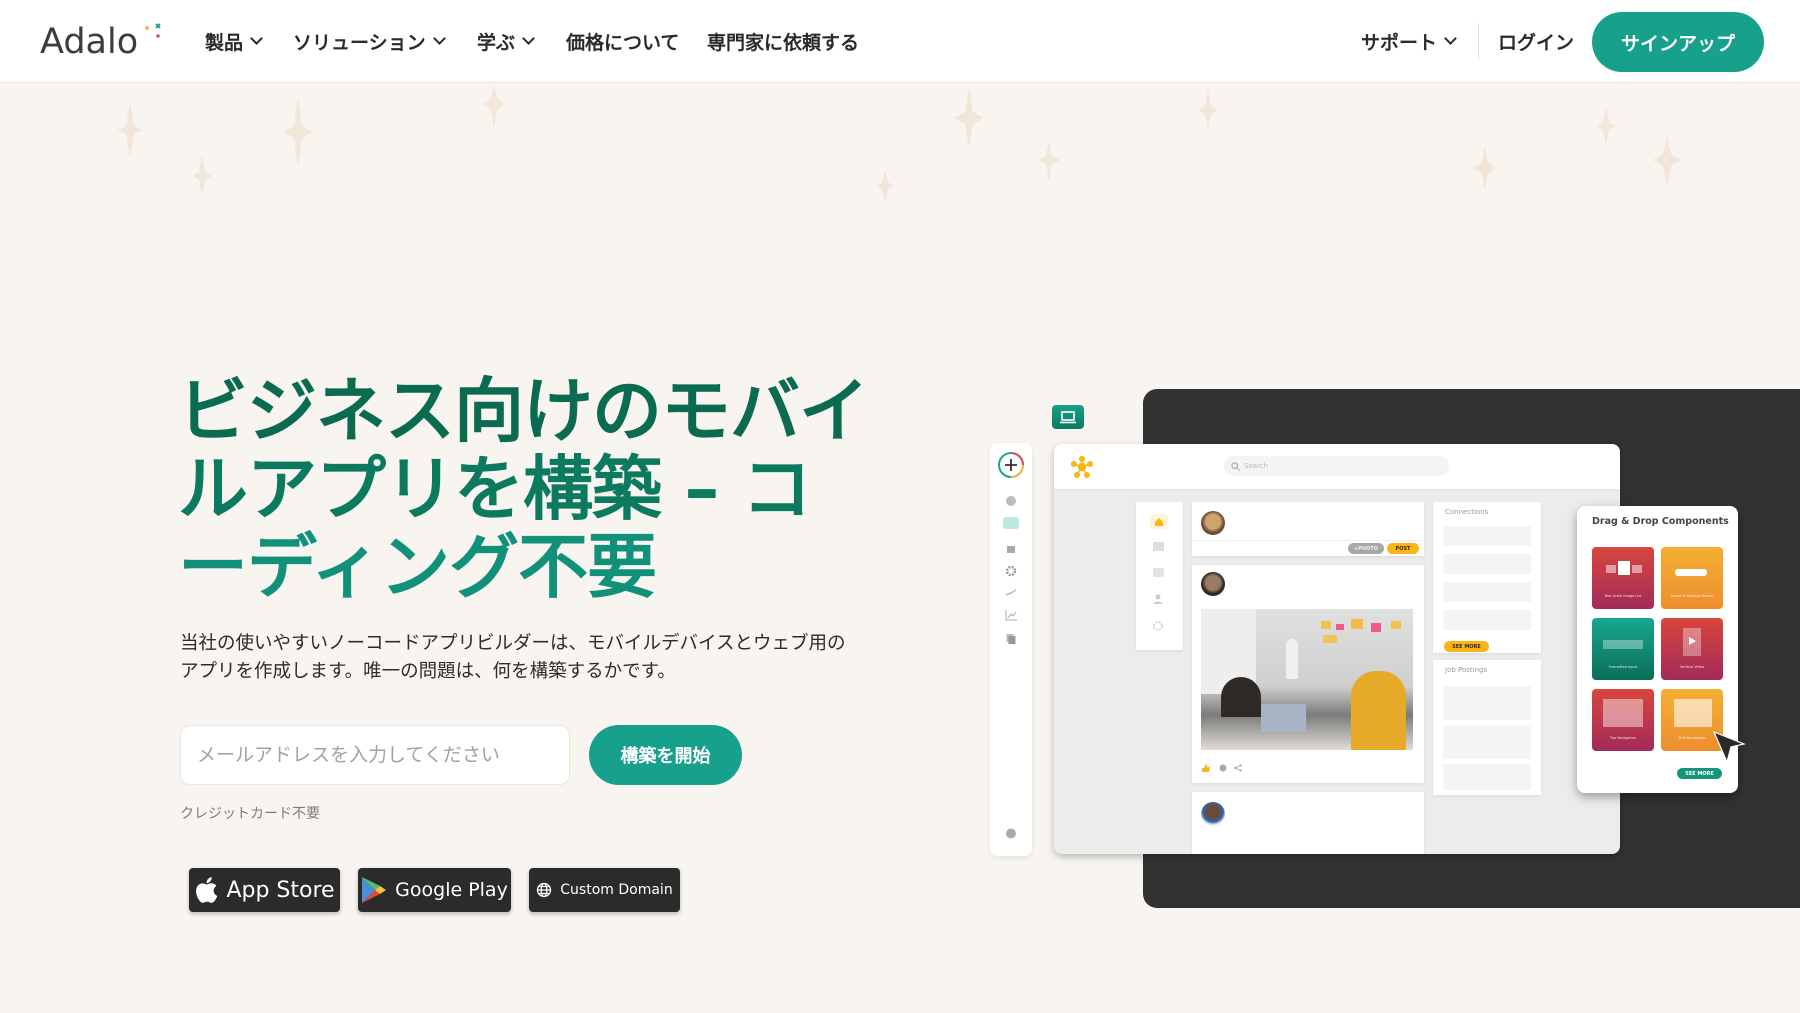 The width and height of the screenshot is (1800, 1013). What do you see at coordinates (1235, 466) in the screenshot?
I see `search-icon` at bounding box center [1235, 466].